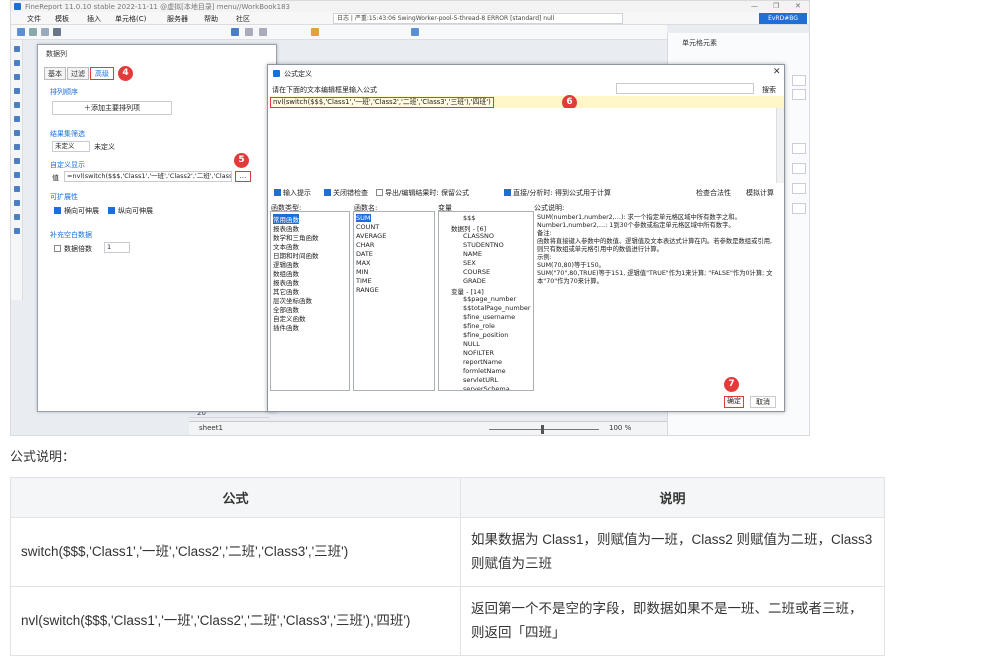  What do you see at coordinates (78, 73) in the screenshot?
I see `tab-filter: 过滤` at bounding box center [78, 73].